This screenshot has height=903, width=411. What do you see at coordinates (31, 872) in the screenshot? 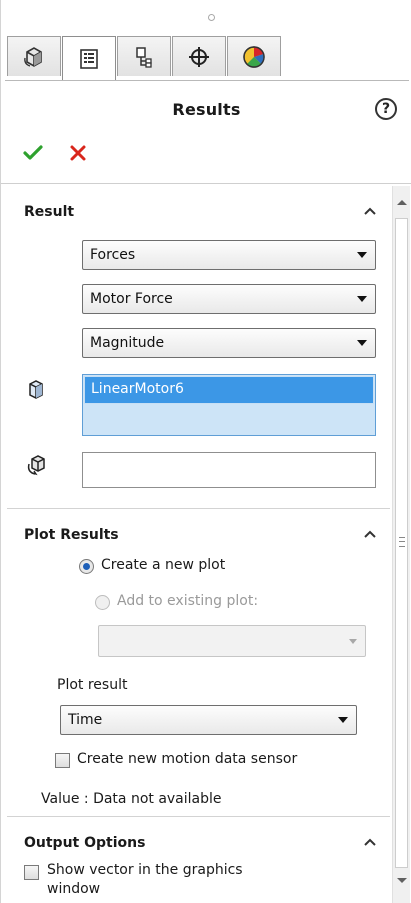
I see `show-vector-checkbox` at bounding box center [31, 872].